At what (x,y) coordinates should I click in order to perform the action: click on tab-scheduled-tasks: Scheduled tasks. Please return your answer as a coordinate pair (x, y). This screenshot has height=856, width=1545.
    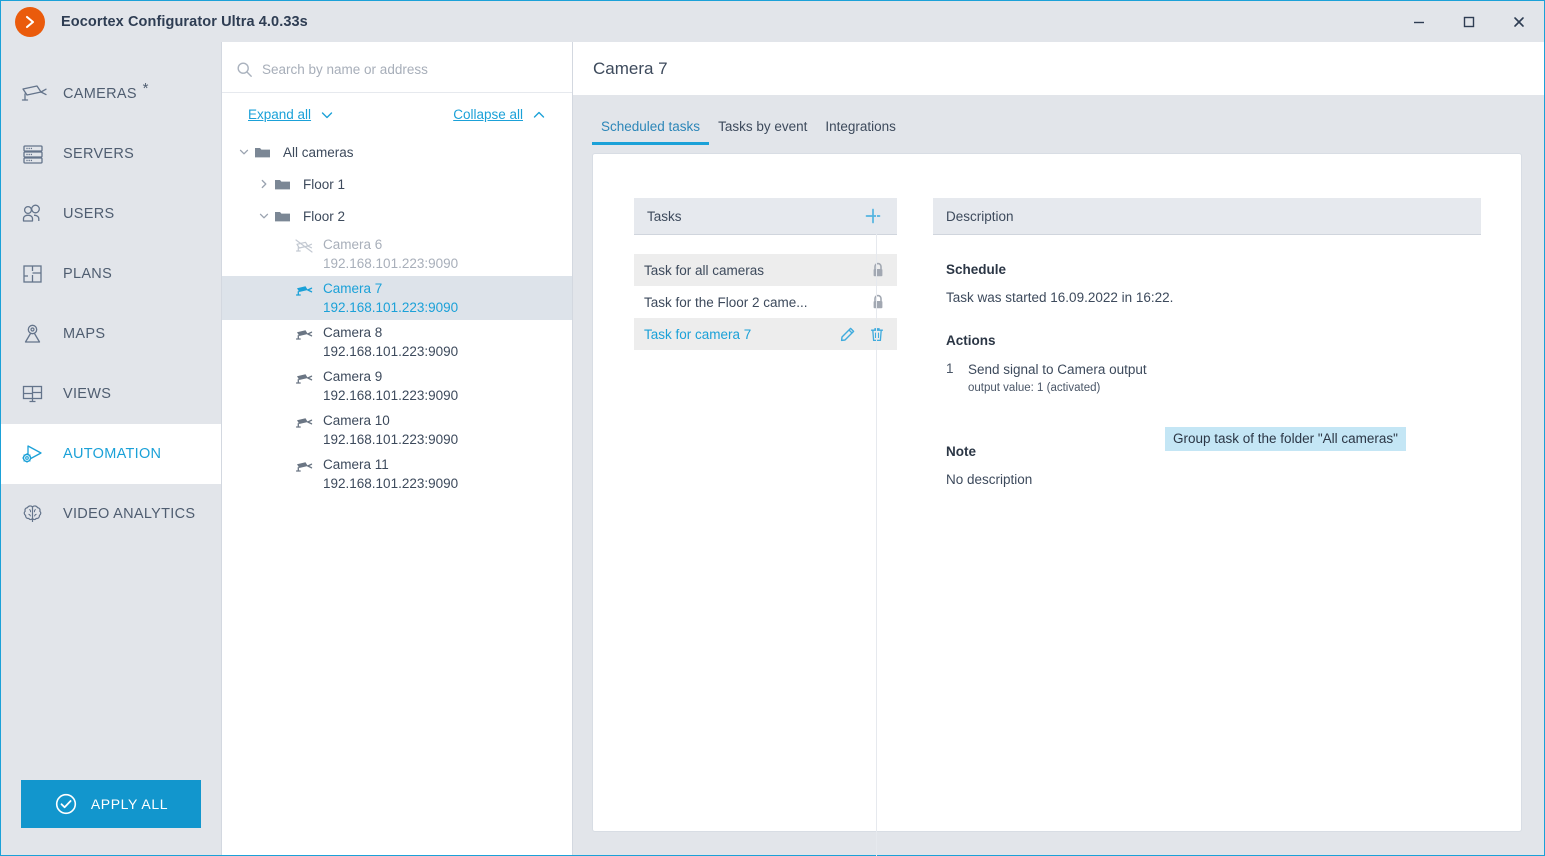
    Looking at the image, I should click on (651, 132).